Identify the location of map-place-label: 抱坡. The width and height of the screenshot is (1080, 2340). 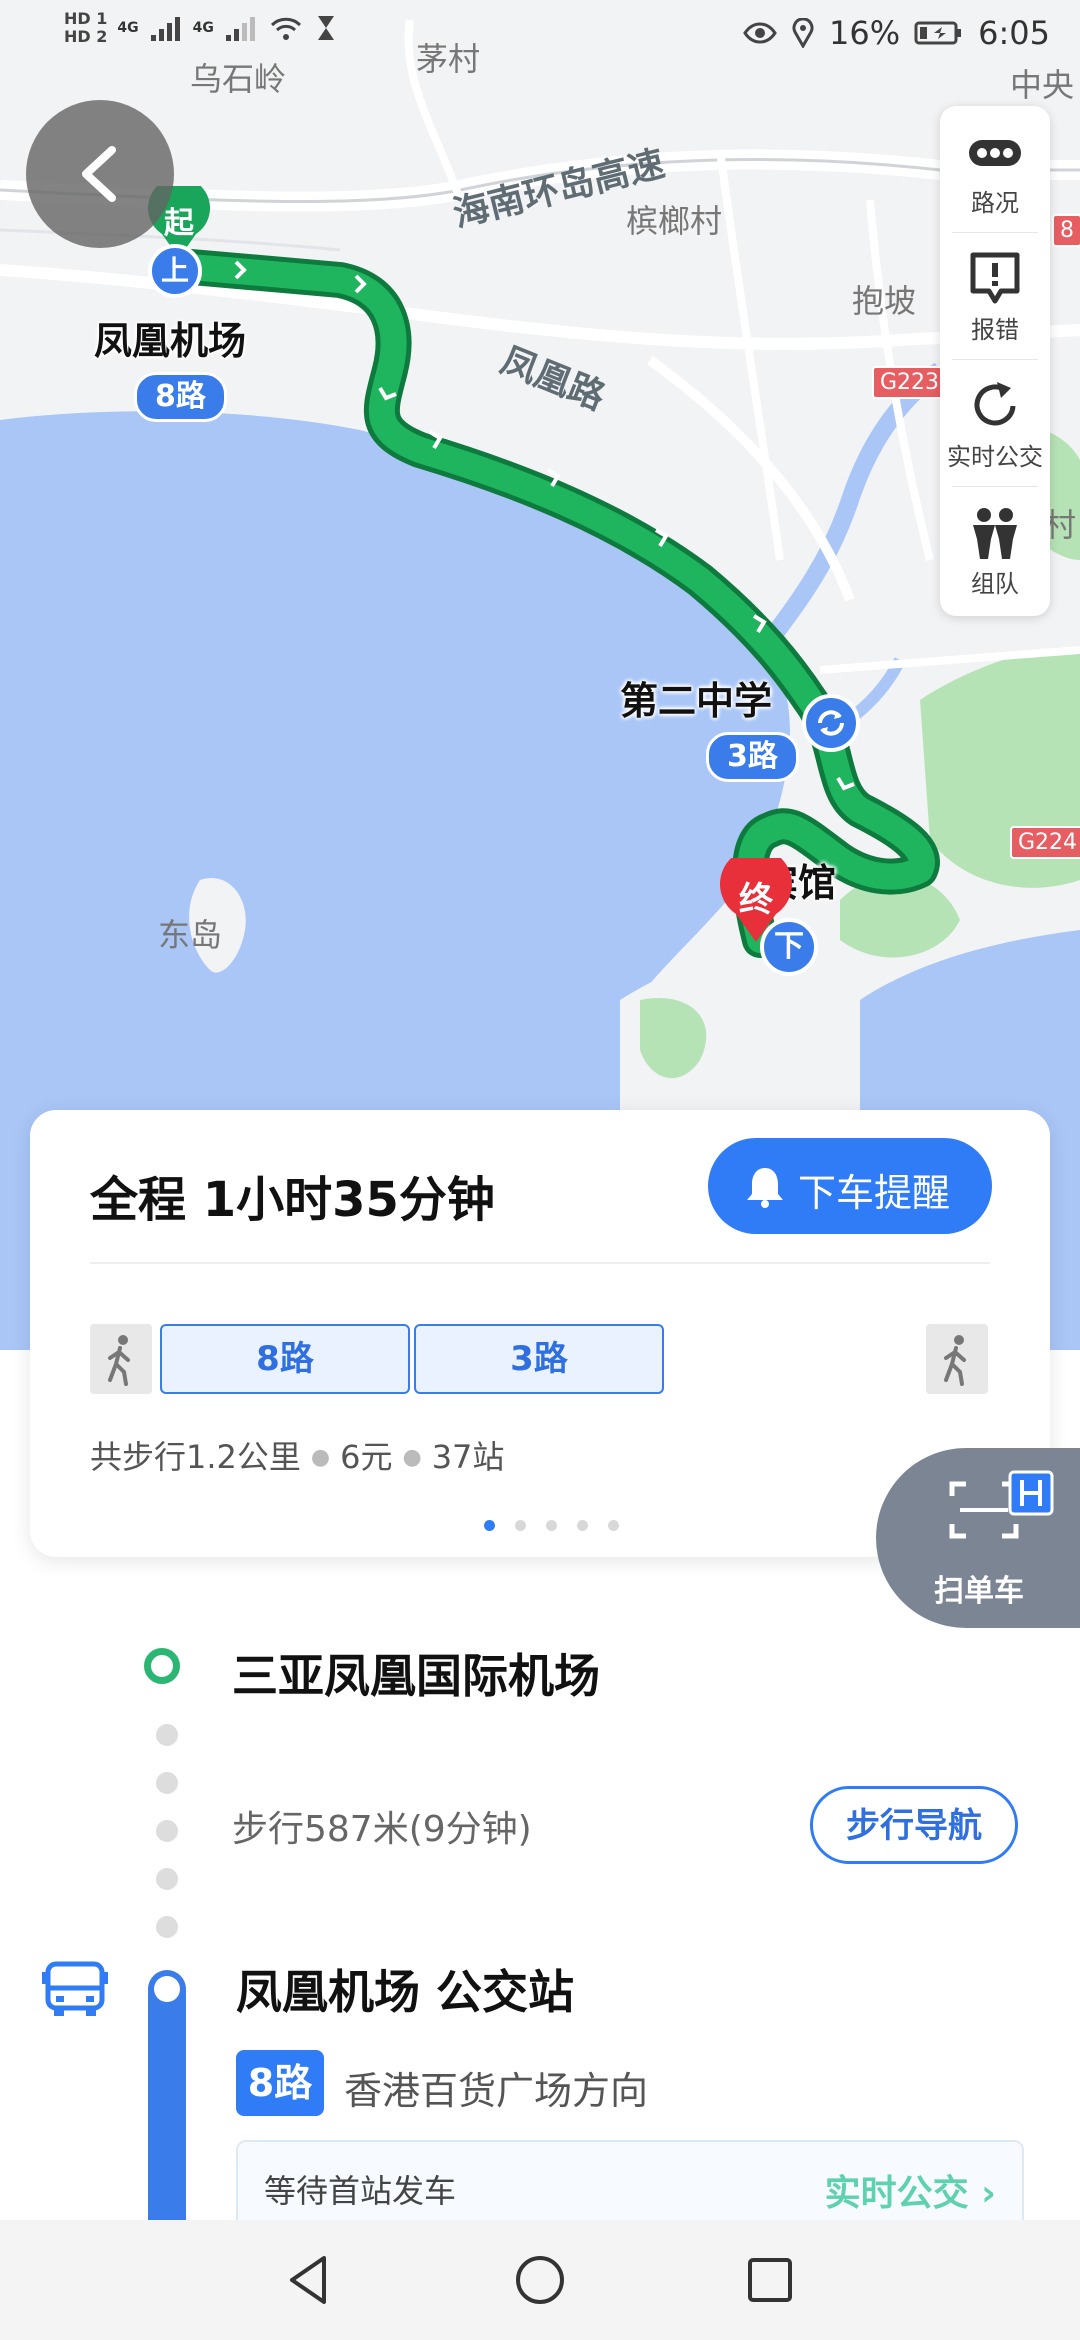
(884, 301).